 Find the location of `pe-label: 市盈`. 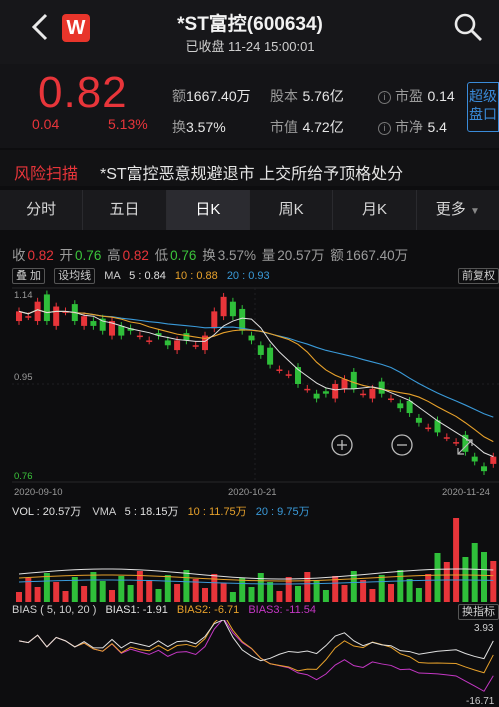

pe-label: 市盈 is located at coordinates (409, 96).